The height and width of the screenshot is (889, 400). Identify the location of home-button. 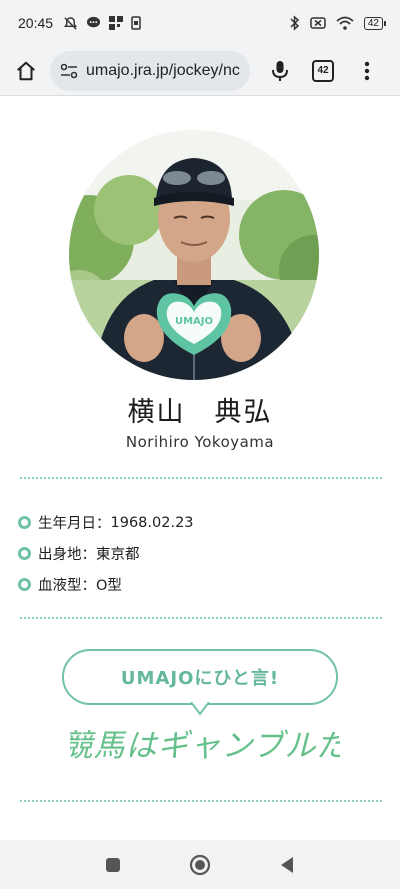
(26, 71).